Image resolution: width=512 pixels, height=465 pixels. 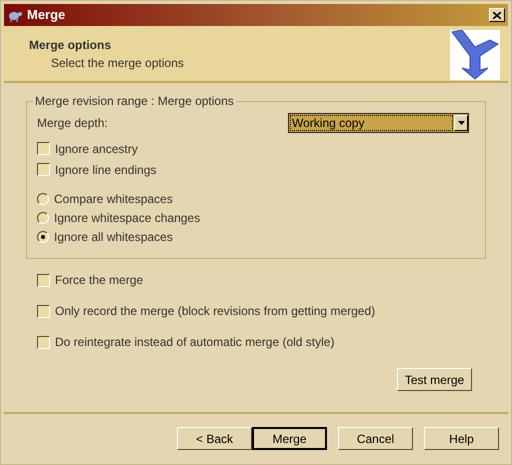 I want to click on option-label: Ignore line endings, so click(x=105, y=170).